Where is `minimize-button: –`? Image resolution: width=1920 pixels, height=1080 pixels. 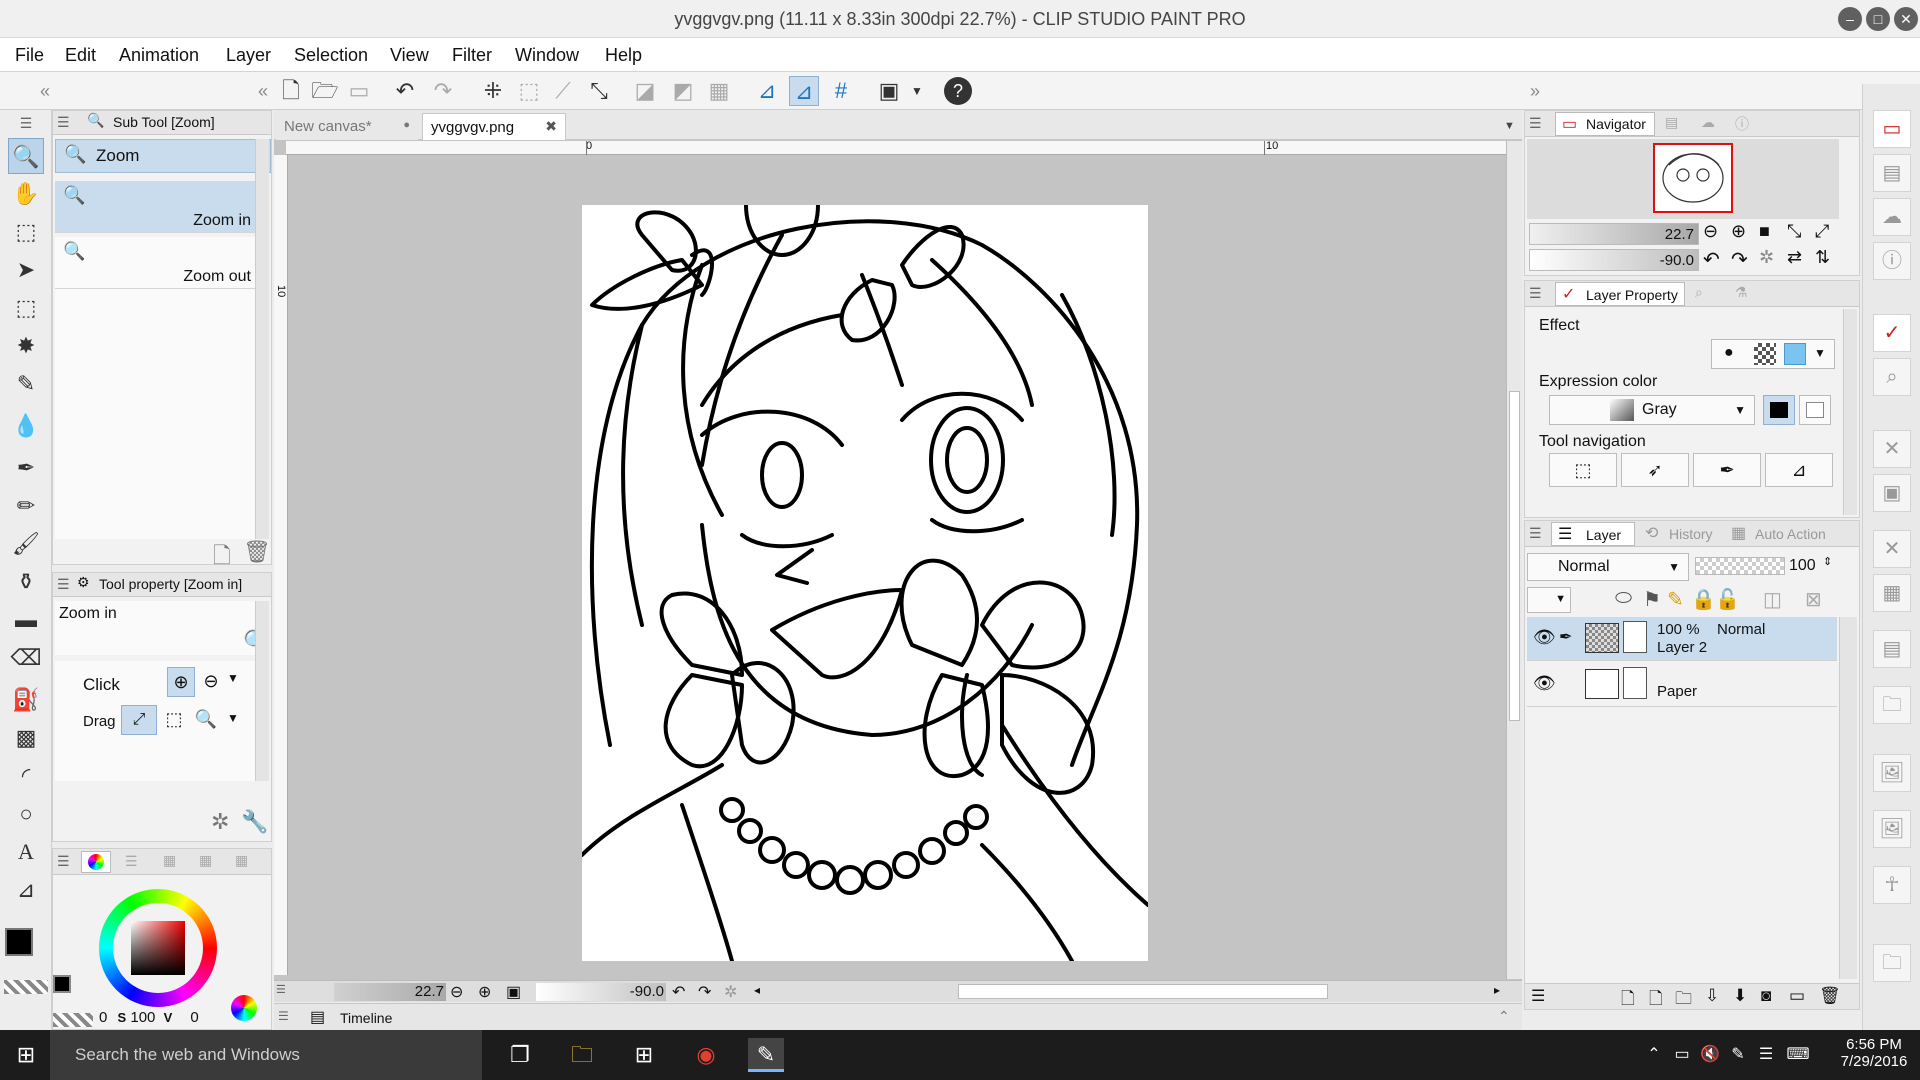 minimize-button: – is located at coordinates (1850, 19).